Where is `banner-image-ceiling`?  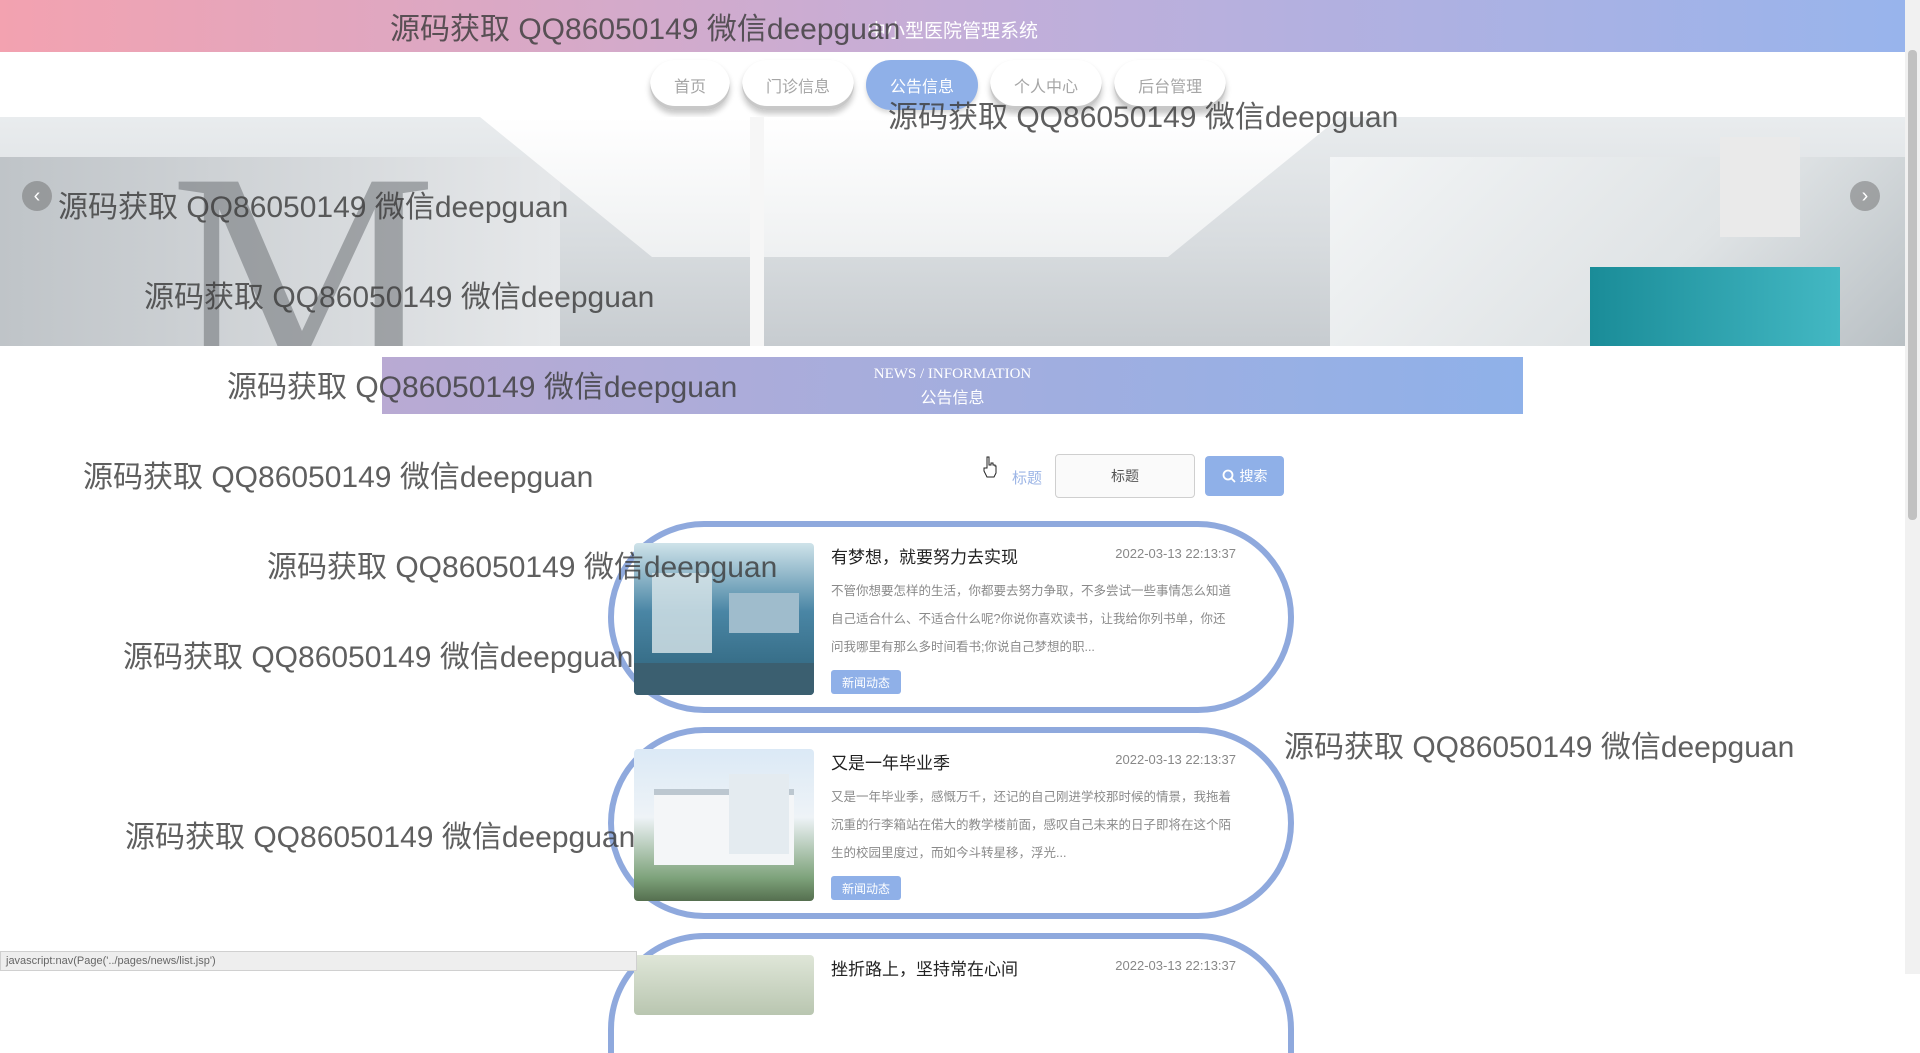
banner-image-ceiling is located at coordinates (910, 187).